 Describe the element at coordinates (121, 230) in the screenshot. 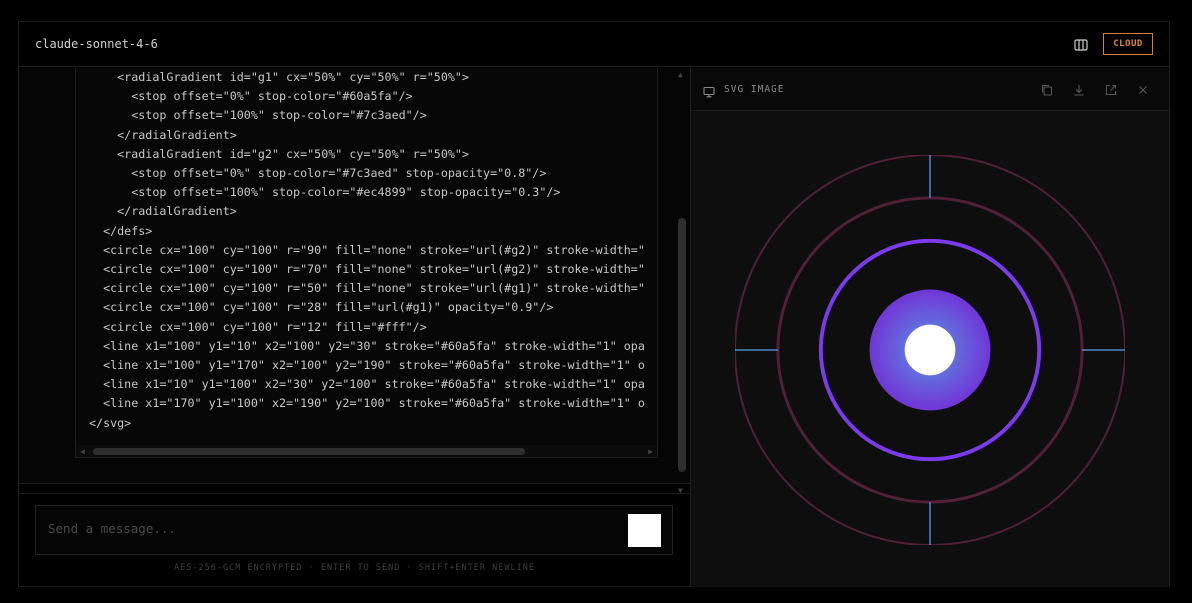

I see `code-line: </defs>` at that location.